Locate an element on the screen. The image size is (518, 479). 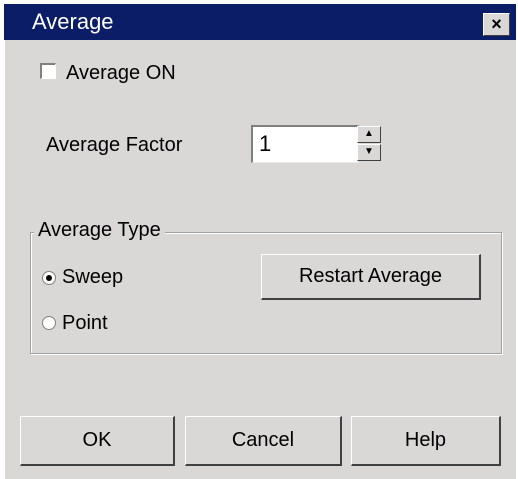
cancel-button: Cancel is located at coordinates (263, 441).